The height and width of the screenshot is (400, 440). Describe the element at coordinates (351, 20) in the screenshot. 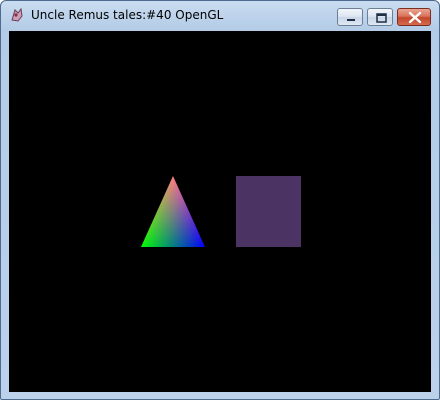

I see `minimize-icon` at that location.